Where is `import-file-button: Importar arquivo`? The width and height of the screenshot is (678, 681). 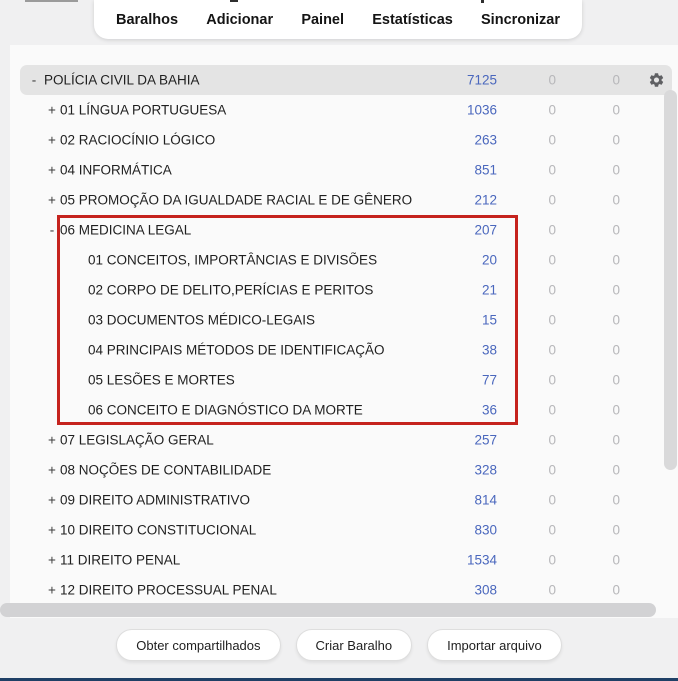
import-file-button: Importar arquivo is located at coordinates (494, 645).